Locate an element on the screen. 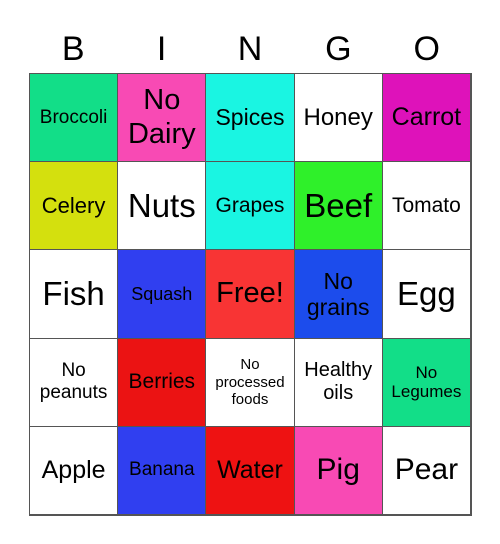 This screenshot has height=544, width=500. bingo-cell-label: Grapes is located at coordinates (250, 205).